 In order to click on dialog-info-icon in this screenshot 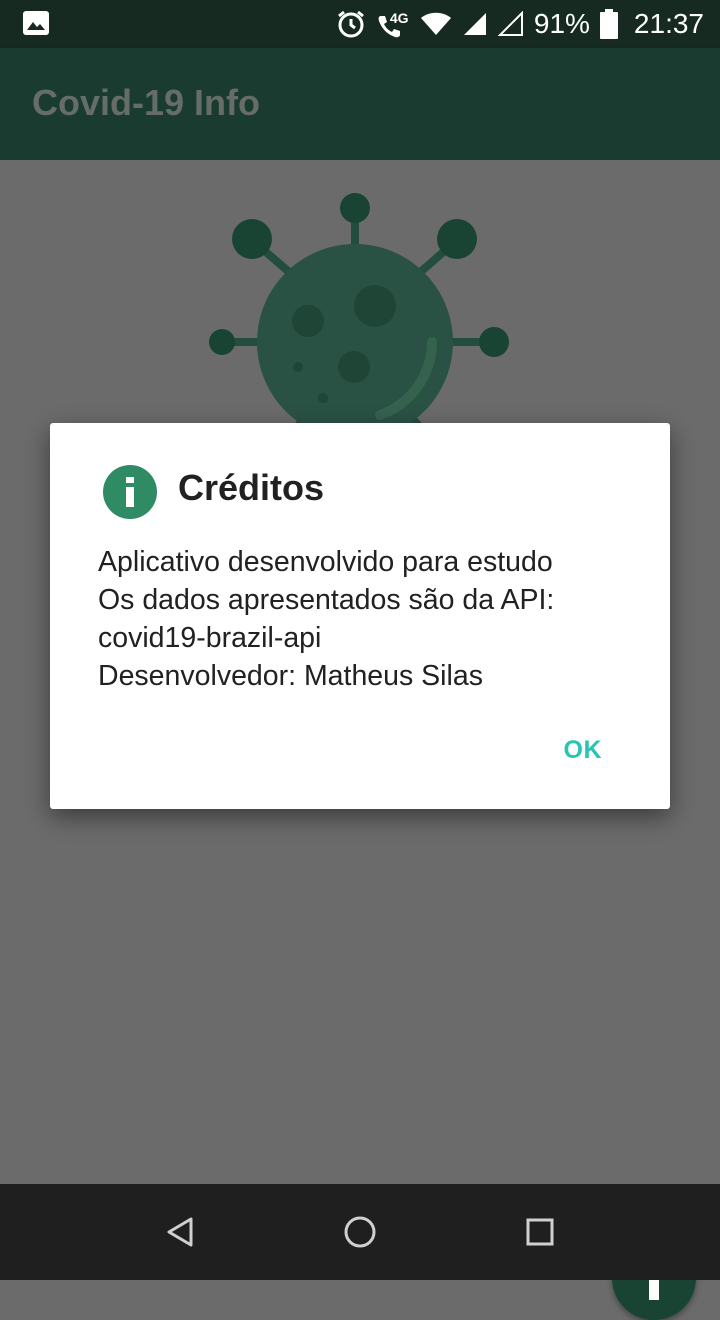, I will do `click(130, 492)`.